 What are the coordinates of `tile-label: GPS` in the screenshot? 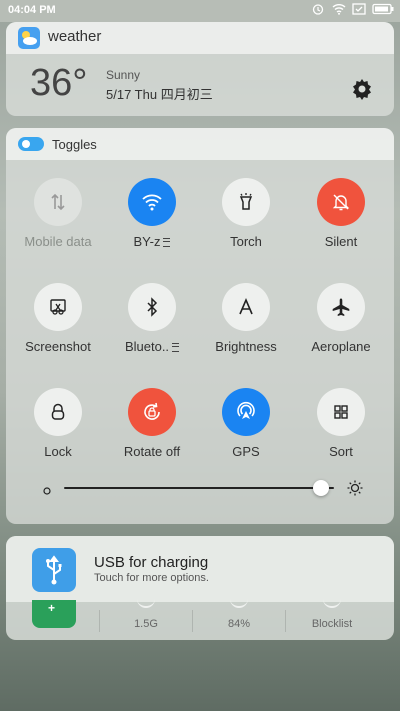 It's located at (246, 451).